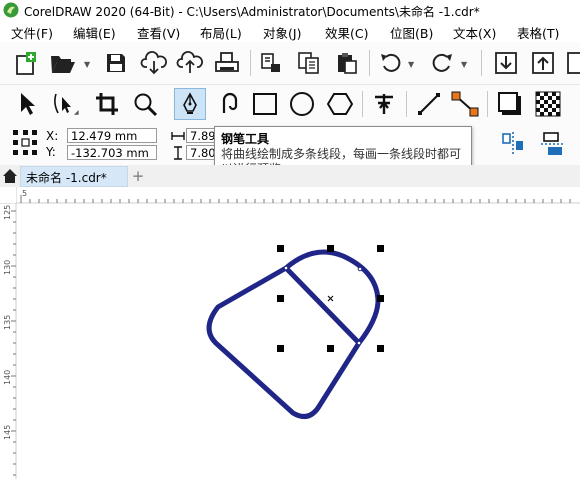 The height and width of the screenshot is (479, 580). Describe the element at coordinates (543, 63) in the screenshot. I see `export-icon` at that location.